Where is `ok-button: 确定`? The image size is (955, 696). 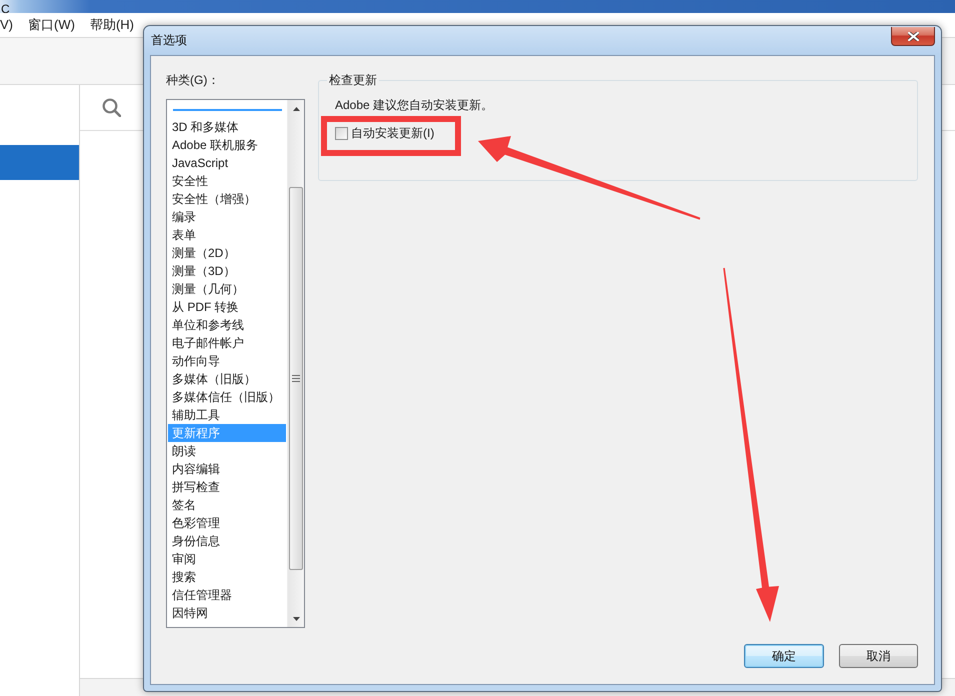 ok-button: 确定 is located at coordinates (784, 656).